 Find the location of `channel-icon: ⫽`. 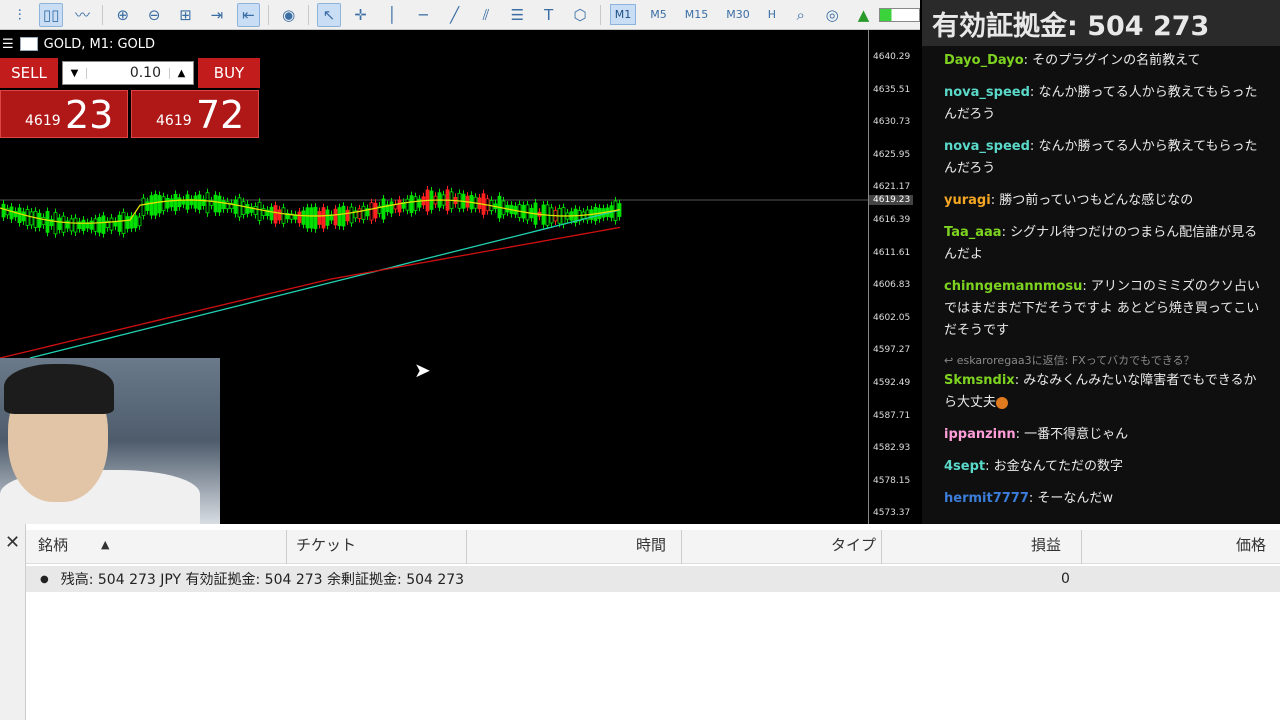

channel-icon: ⫽ is located at coordinates (485, 15).